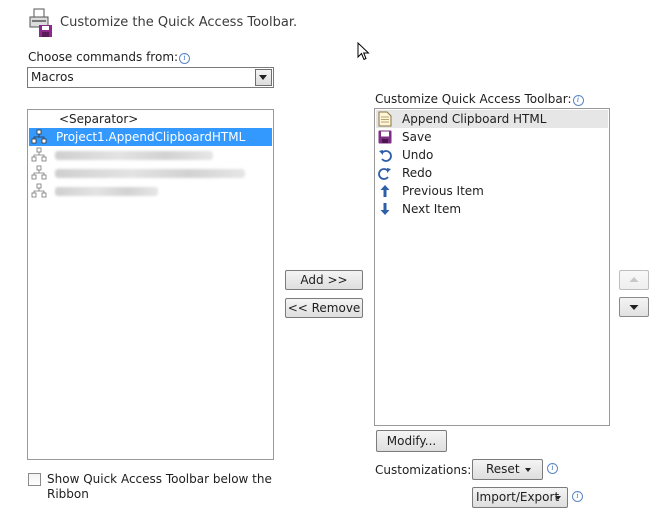 Image resolution: width=664 pixels, height=523 pixels. What do you see at coordinates (385, 156) in the screenshot?
I see `undo-icon` at bounding box center [385, 156].